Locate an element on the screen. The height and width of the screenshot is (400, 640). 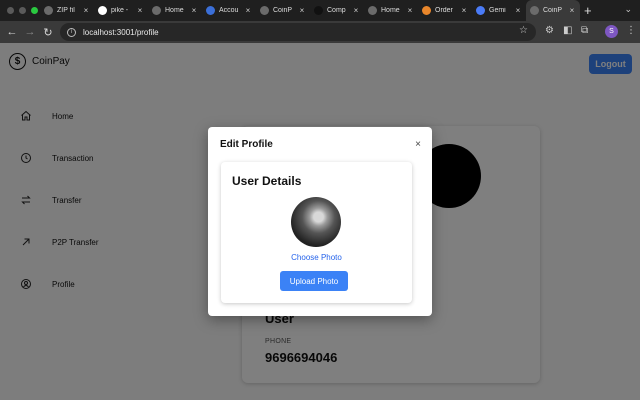
extension-icon: ⚙ is located at coordinates (549, 30).